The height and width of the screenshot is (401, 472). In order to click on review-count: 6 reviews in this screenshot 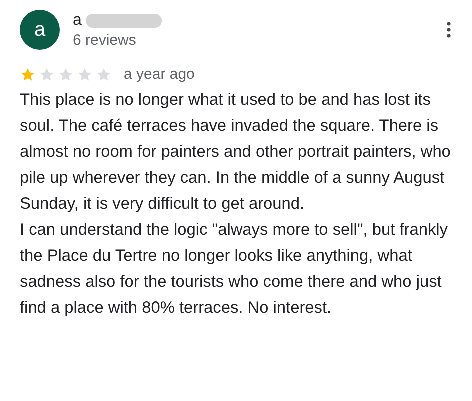, I will do `click(105, 40)`.